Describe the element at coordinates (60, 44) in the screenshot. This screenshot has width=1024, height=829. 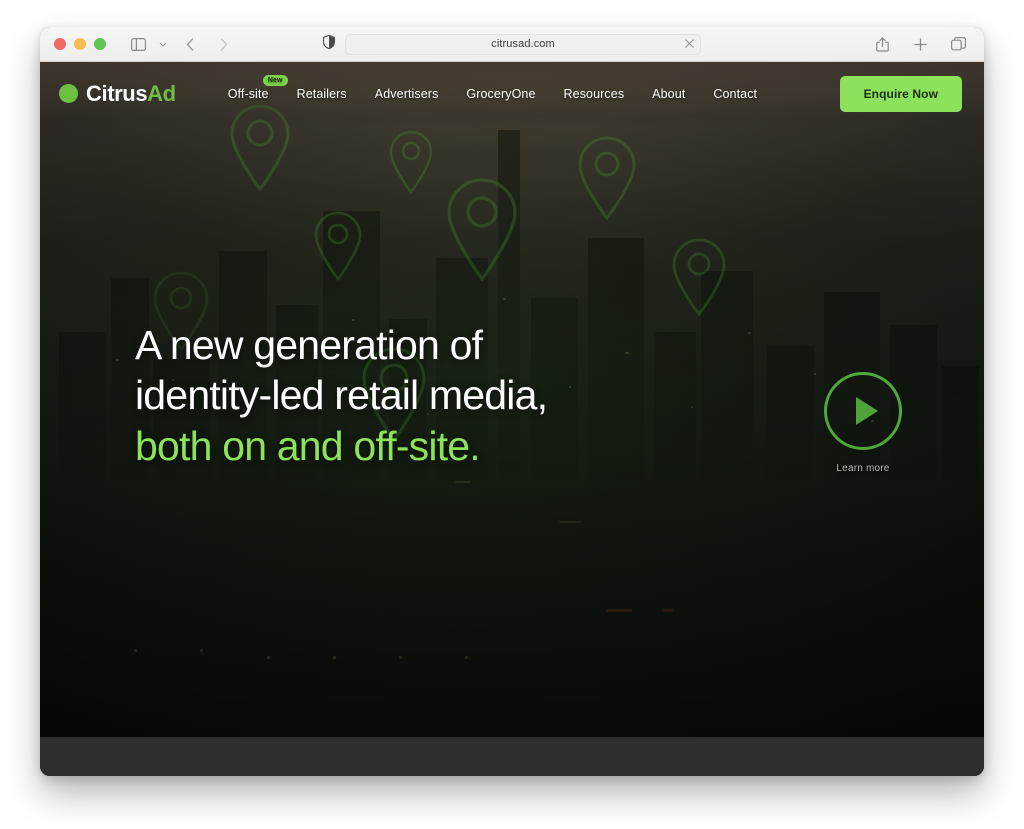
I see `close-window-button` at that location.